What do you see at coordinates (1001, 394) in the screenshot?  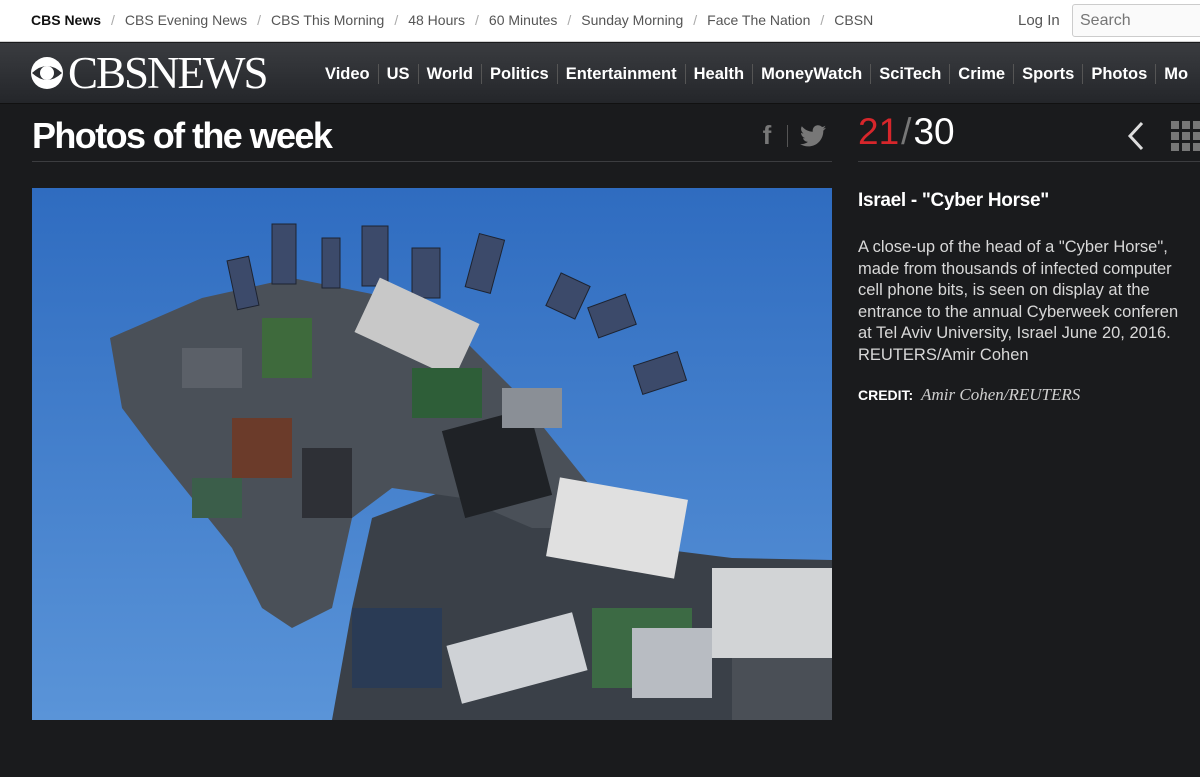 I see `credit-value: Amir Cohen/REUTERS` at bounding box center [1001, 394].